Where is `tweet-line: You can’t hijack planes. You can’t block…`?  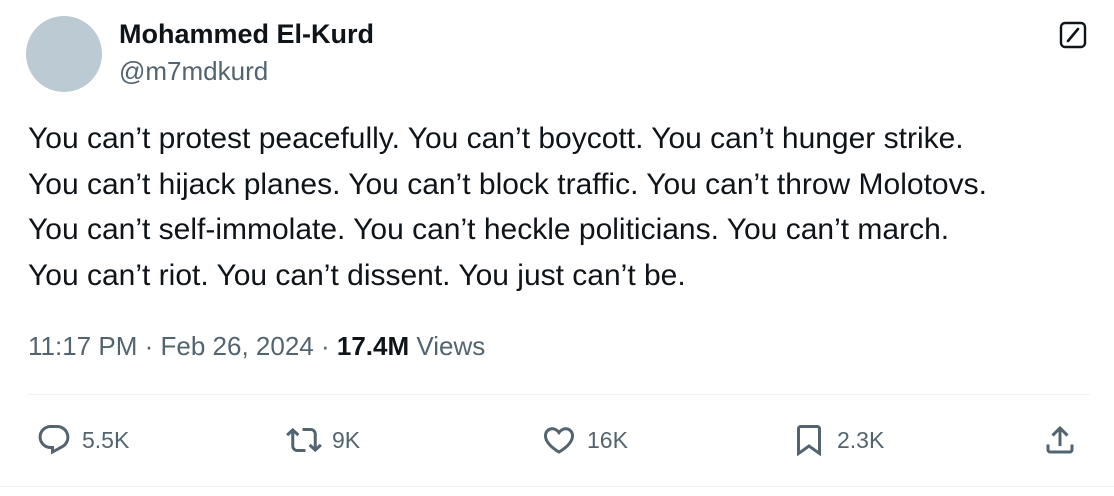
tweet-line: You can’t hijack planes. You can’t block… is located at coordinates (507, 184).